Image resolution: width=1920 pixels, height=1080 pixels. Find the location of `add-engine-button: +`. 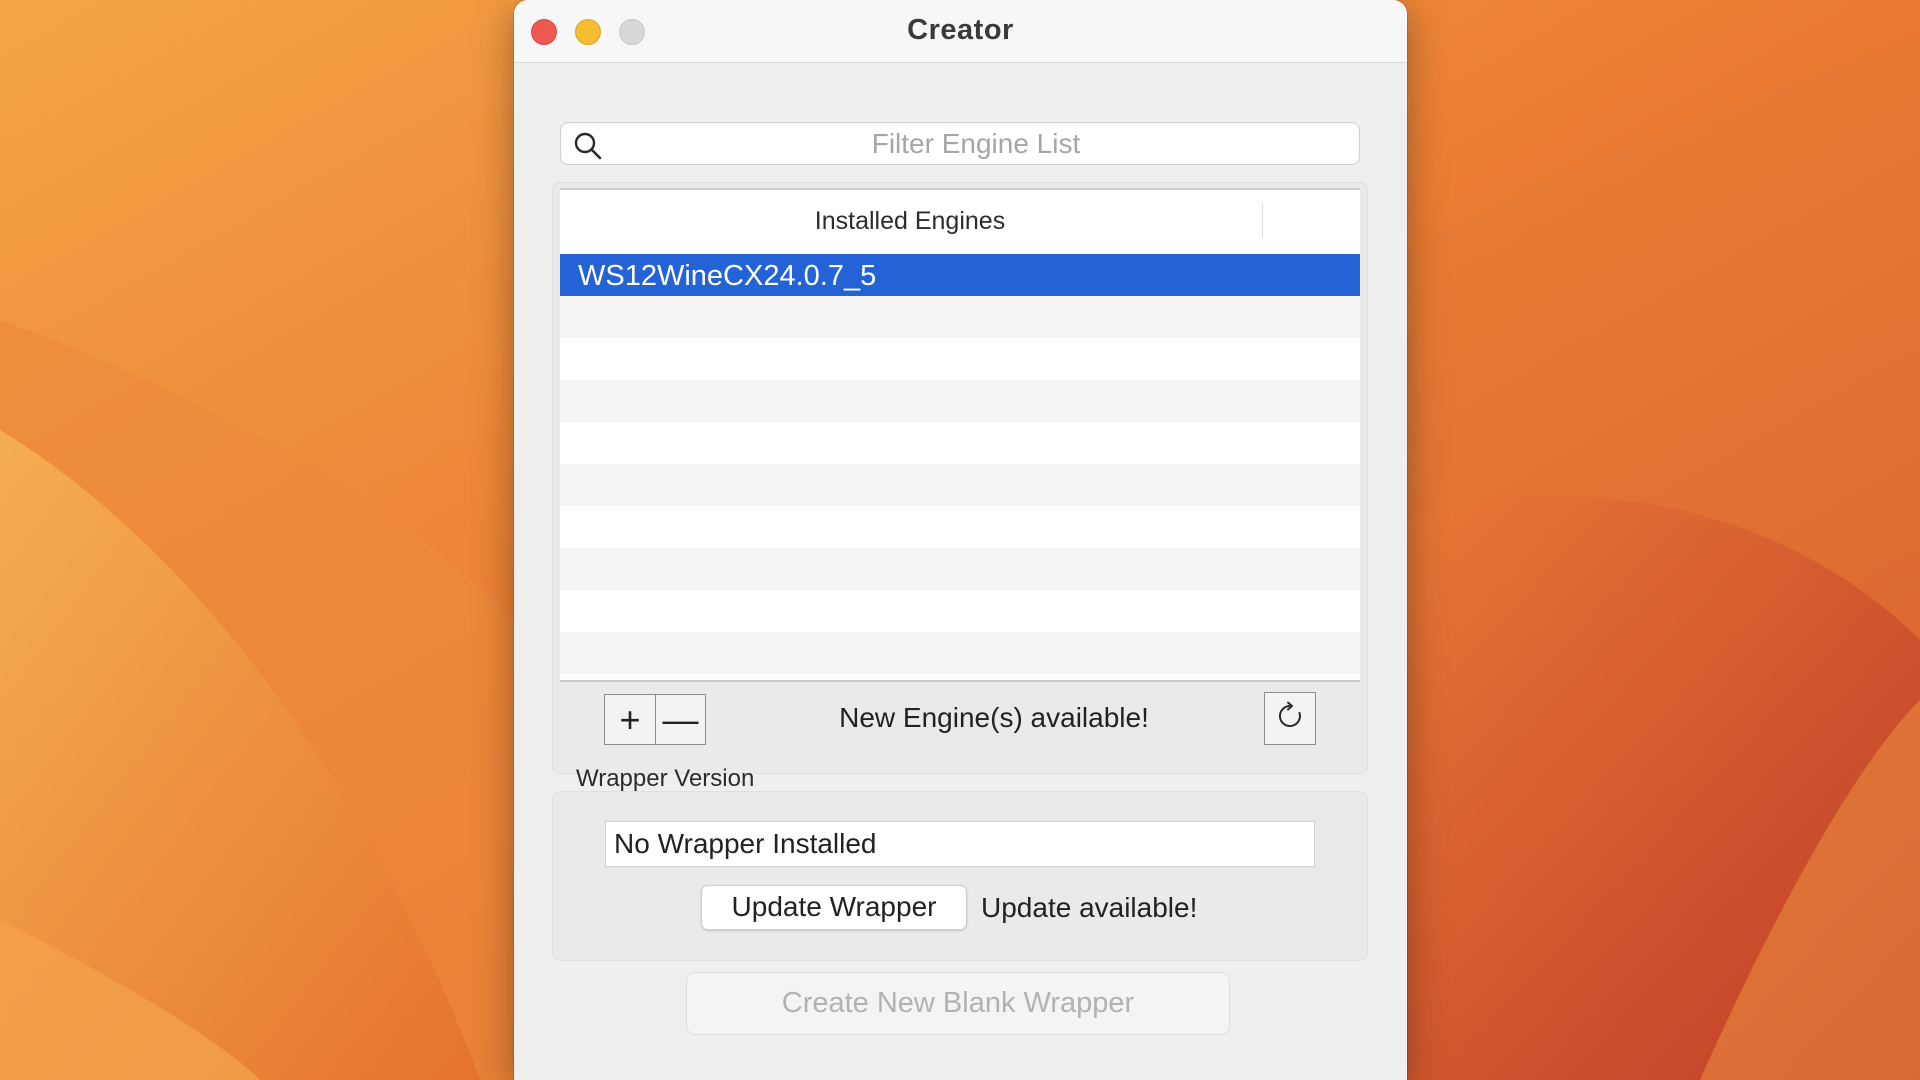

add-engine-button: + is located at coordinates (629, 719).